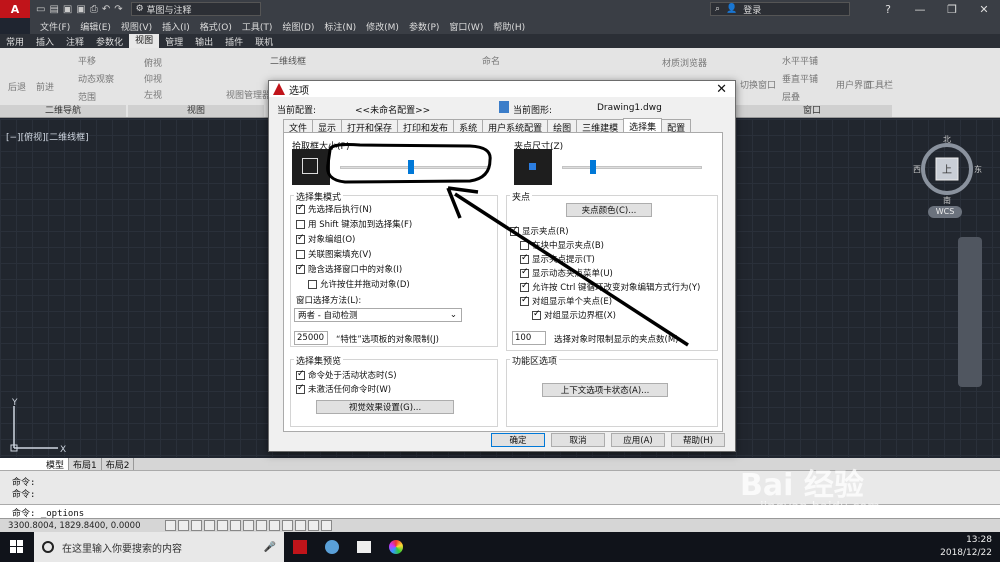  What do you see at coordinates (298, 26) in the screenshot?
I see `menu-draw: 绘图(D)` at bounding box center [298, 26].